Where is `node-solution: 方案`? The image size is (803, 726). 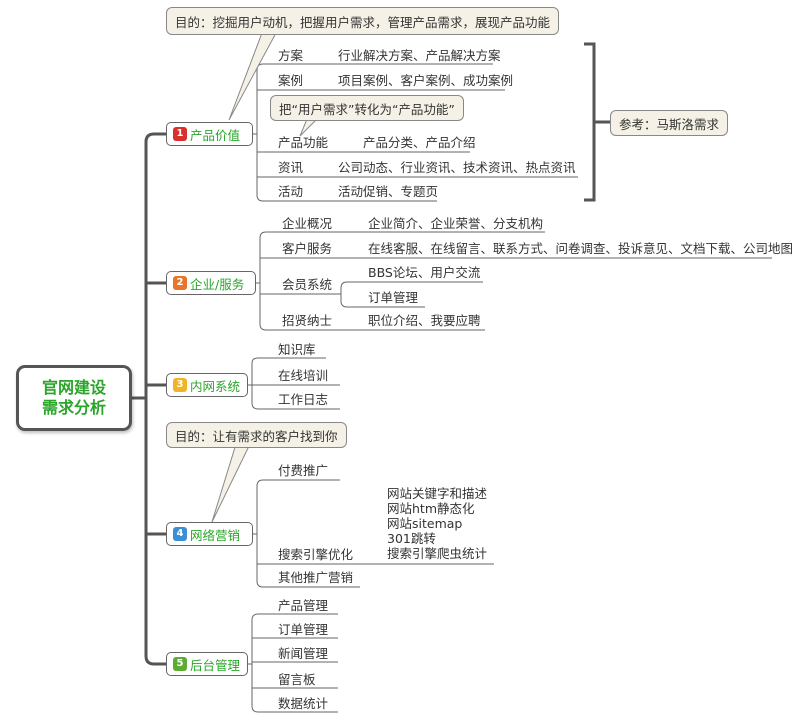 node-solution: 方案 is located at coordinates (290, 55).